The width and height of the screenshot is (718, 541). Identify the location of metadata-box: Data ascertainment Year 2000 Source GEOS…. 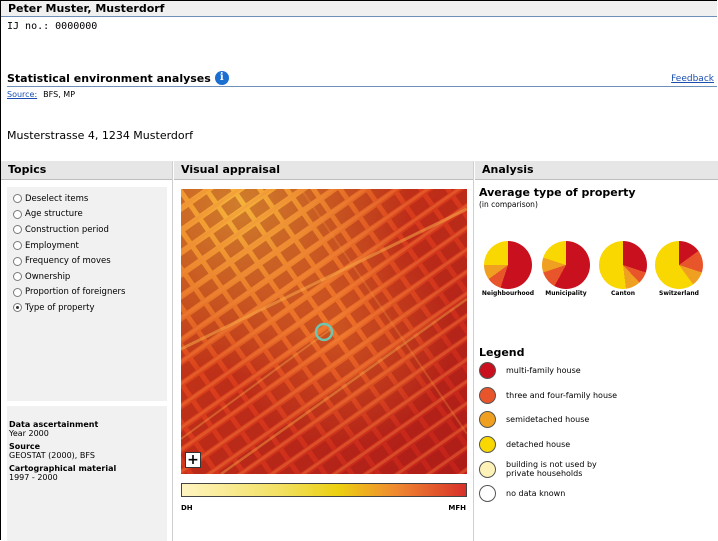
(87, 473).